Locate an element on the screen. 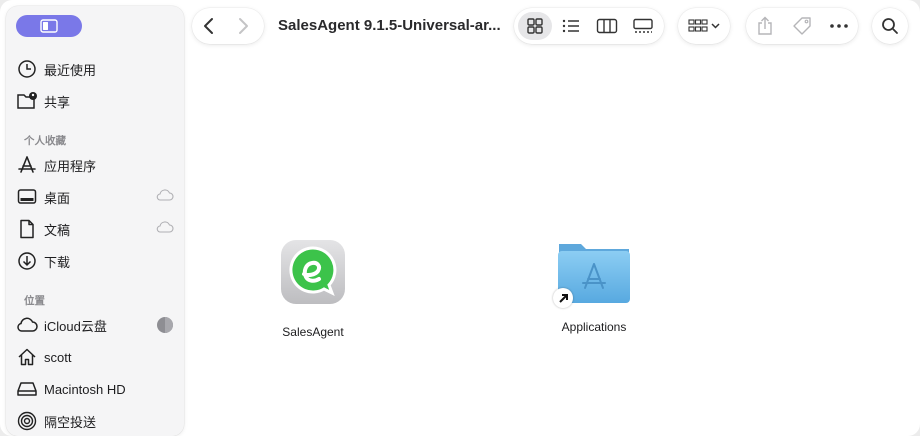 This screenshot has height=436, width=920. sidebar-item-label: 下载 is located at coordinates (57, 262).